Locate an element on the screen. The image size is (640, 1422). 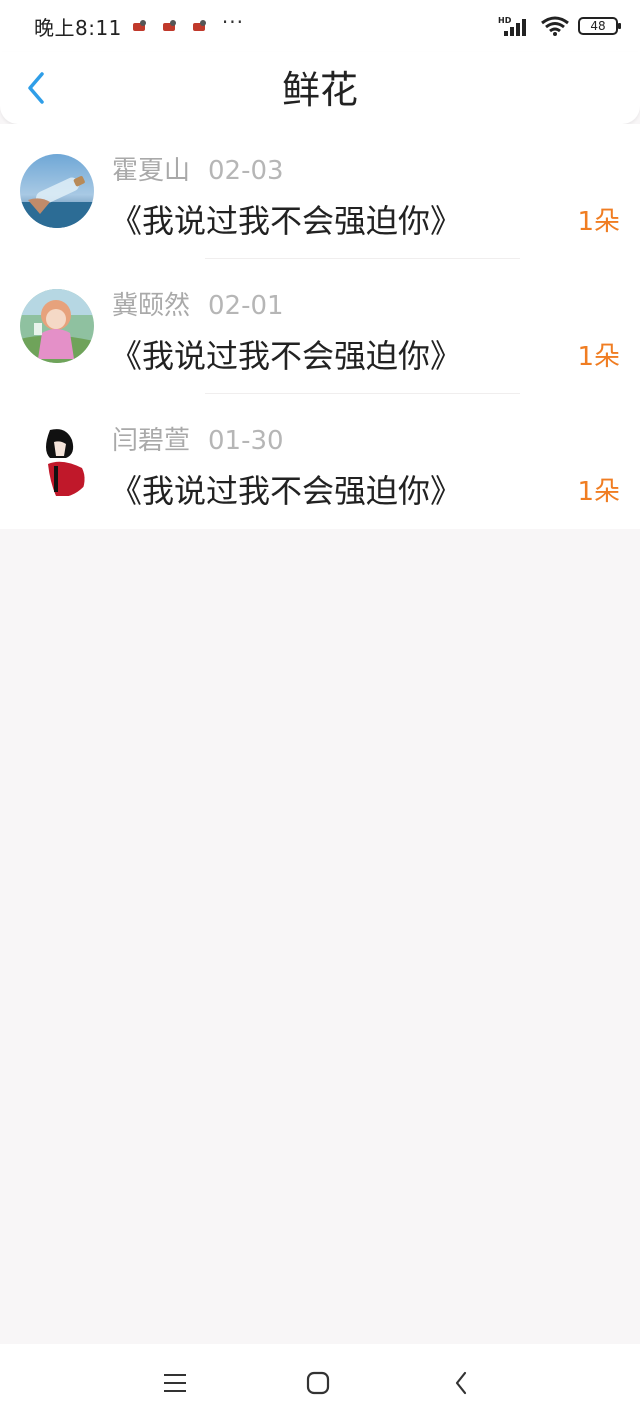
nav-home-button is located at coordinates (318, 1383).